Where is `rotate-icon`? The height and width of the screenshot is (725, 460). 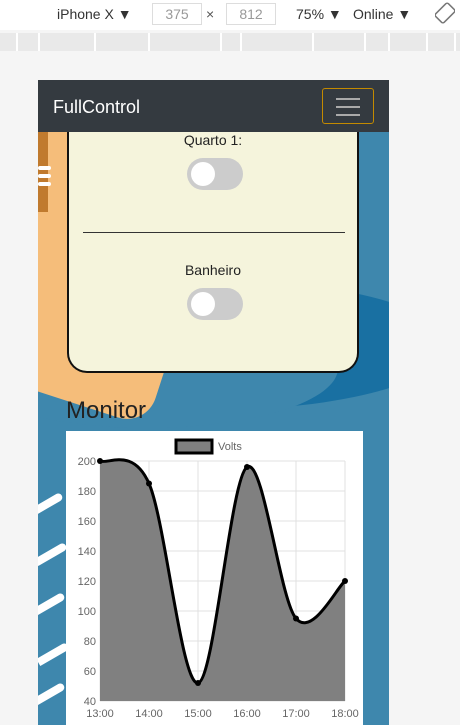
rotate-icon is located at coordinates (445, 14).